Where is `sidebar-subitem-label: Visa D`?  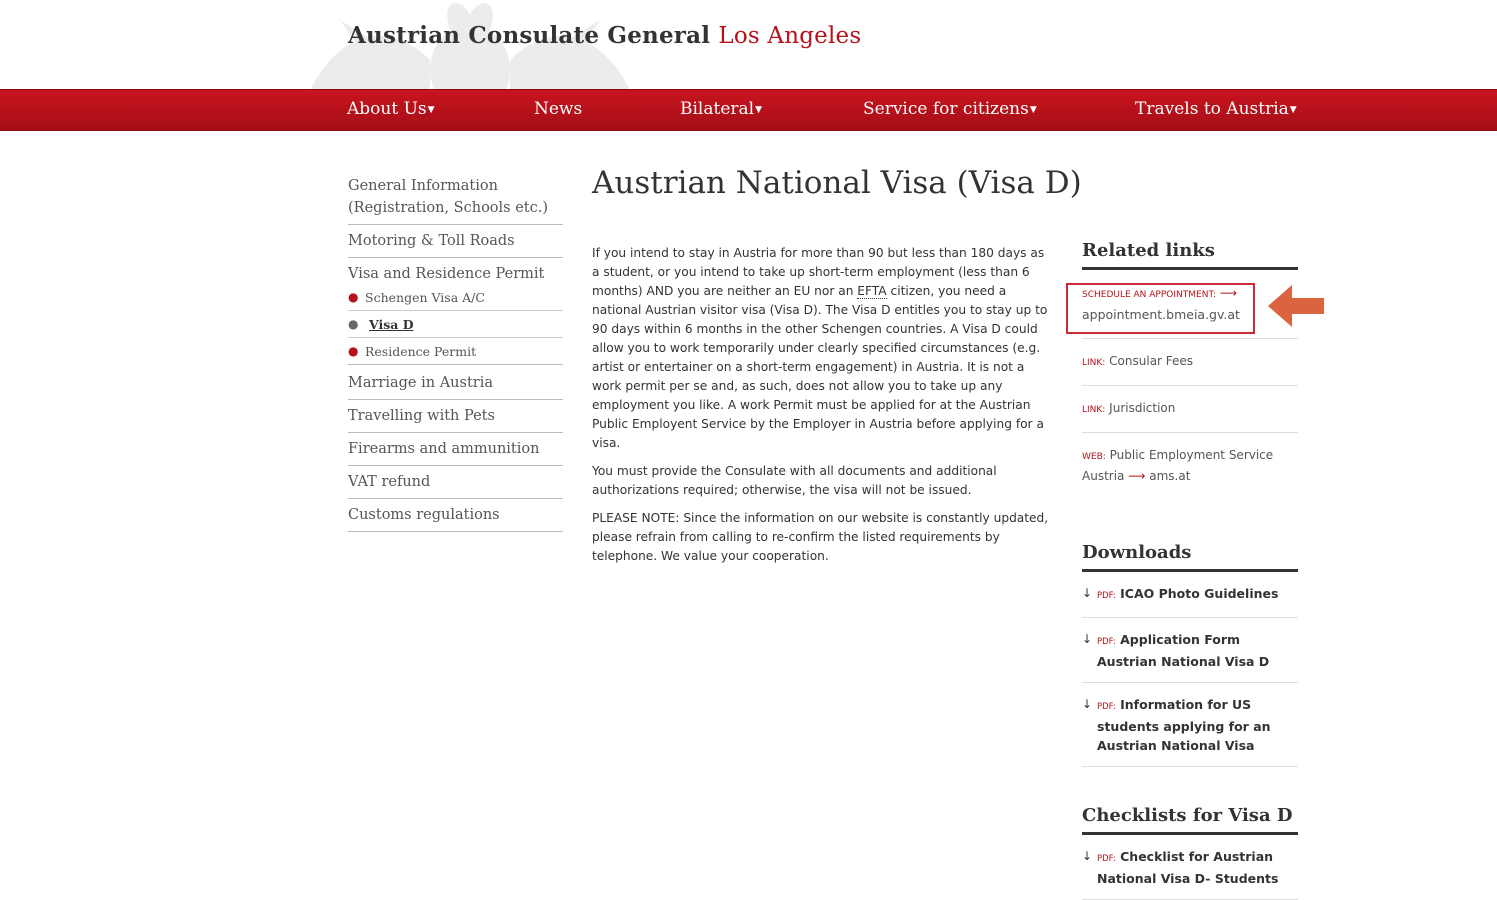
sidebar-subitem-label: Visa D is located at coordinates (391, 324).